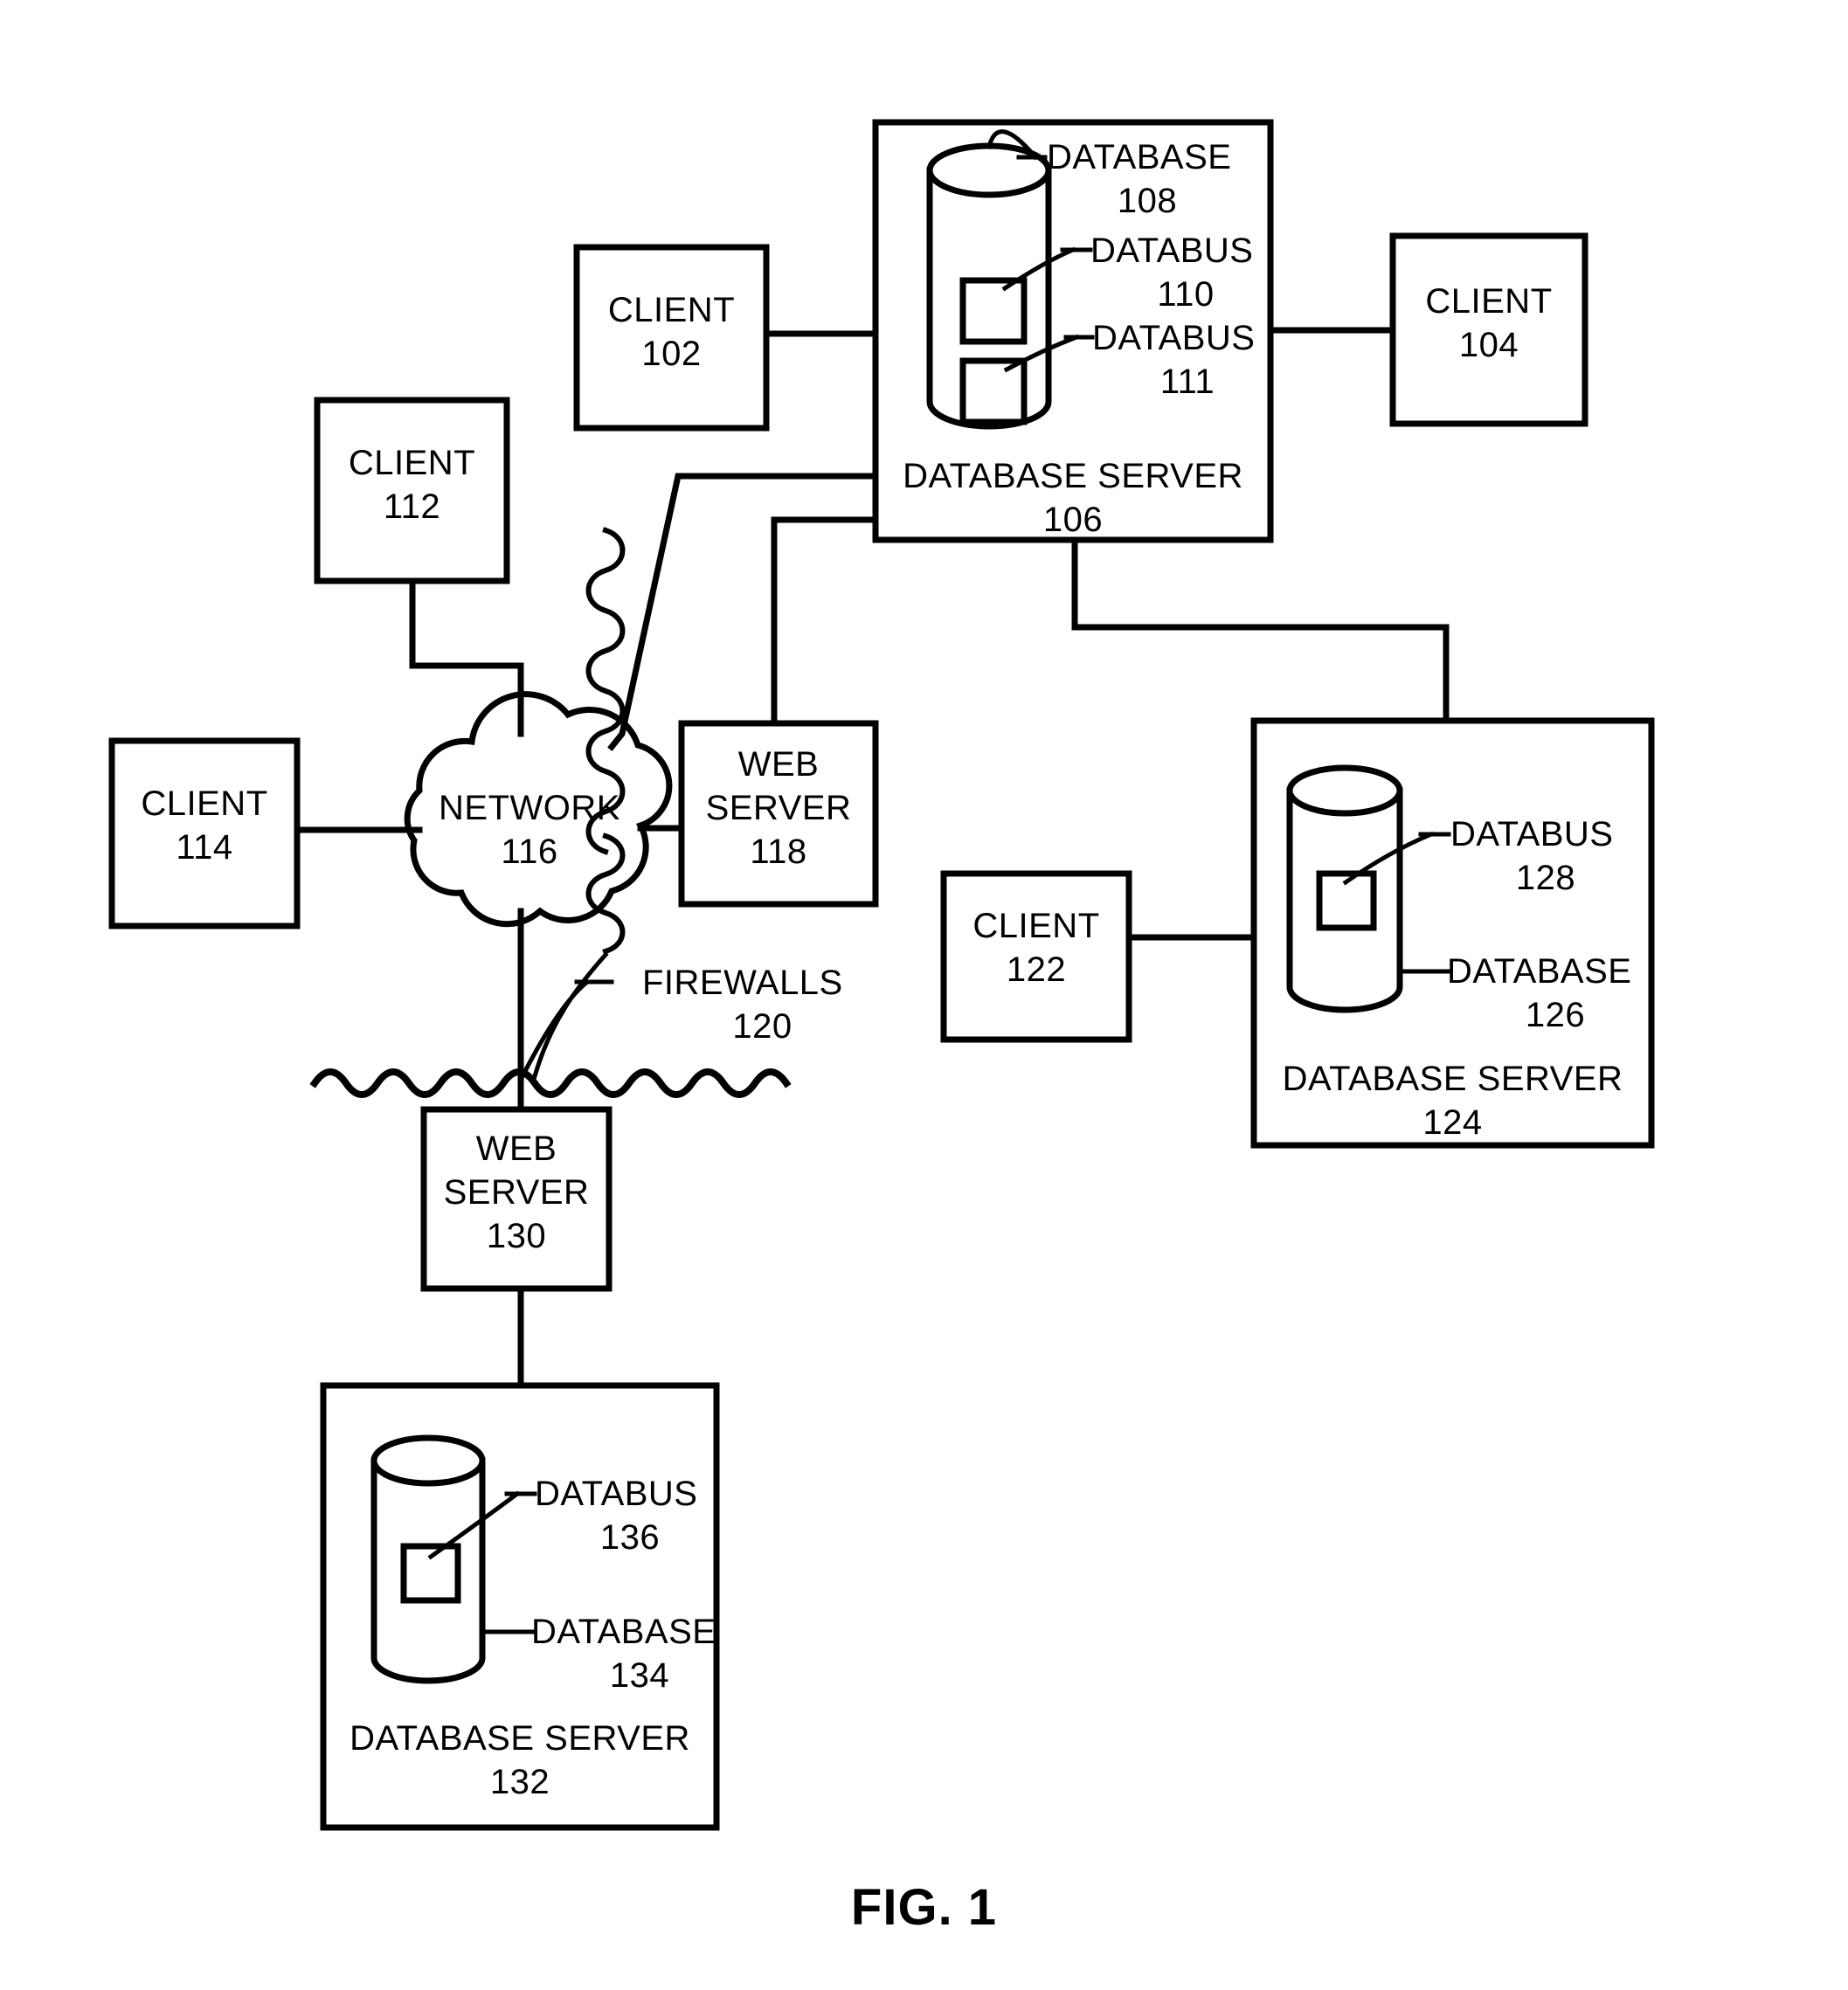 This screenshot has width=1848, height=1990. What do you see at coordinates (623, 1632) in the screenshot?
I see `database-134-label: DATABASE` at bounding box center [623, 1632].